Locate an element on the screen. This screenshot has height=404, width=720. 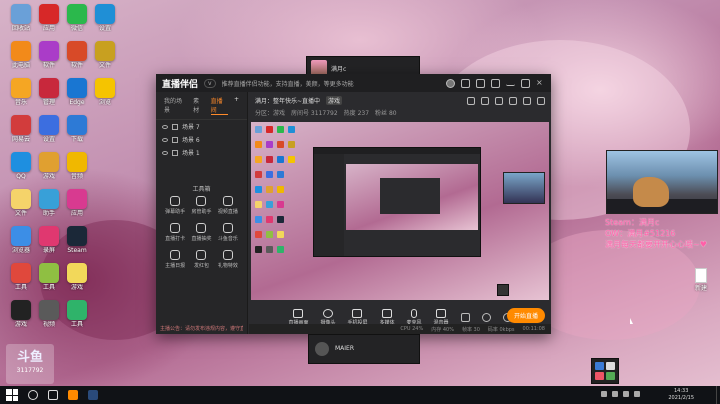
maximize-icon is located at coordinates (525, 83).